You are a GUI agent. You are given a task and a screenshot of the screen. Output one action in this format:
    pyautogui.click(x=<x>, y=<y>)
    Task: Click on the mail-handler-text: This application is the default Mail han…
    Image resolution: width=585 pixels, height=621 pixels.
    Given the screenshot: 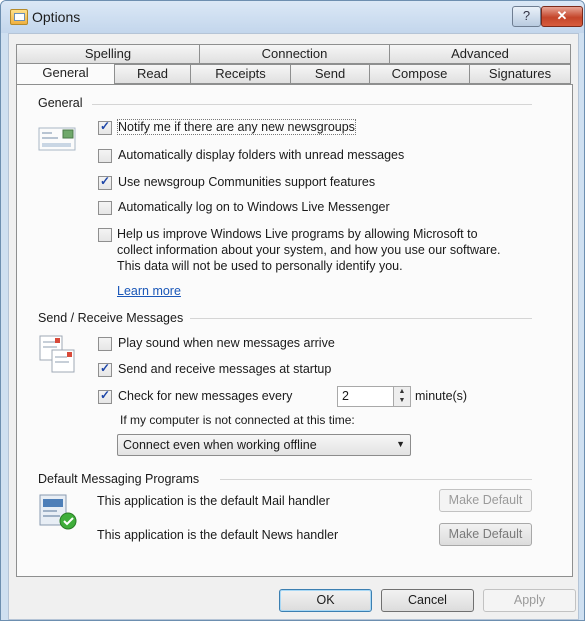 What is the action you would take?
    pyautogui.click(x=213, y=501)
    